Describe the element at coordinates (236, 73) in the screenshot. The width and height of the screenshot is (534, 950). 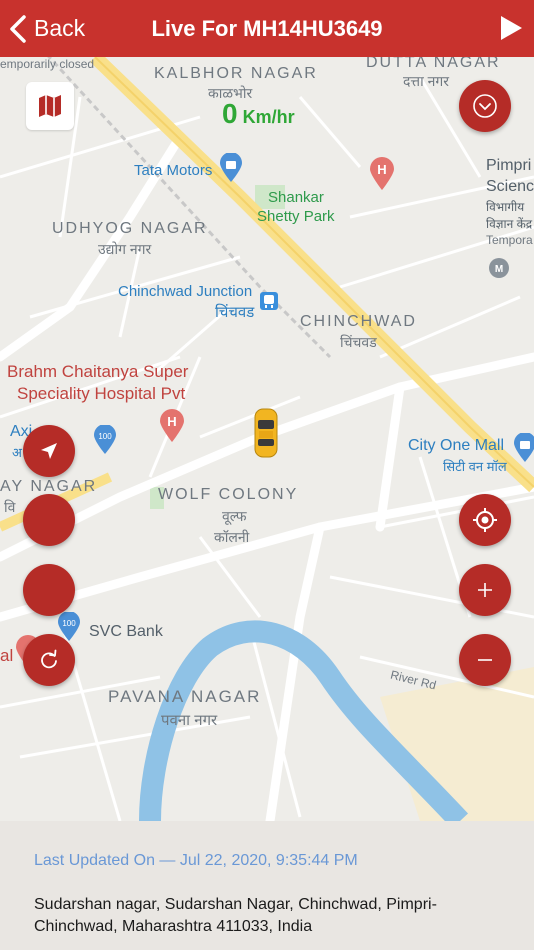
I see `kalbhor-nagar-label: KALBHOR NAGAR` at that location.